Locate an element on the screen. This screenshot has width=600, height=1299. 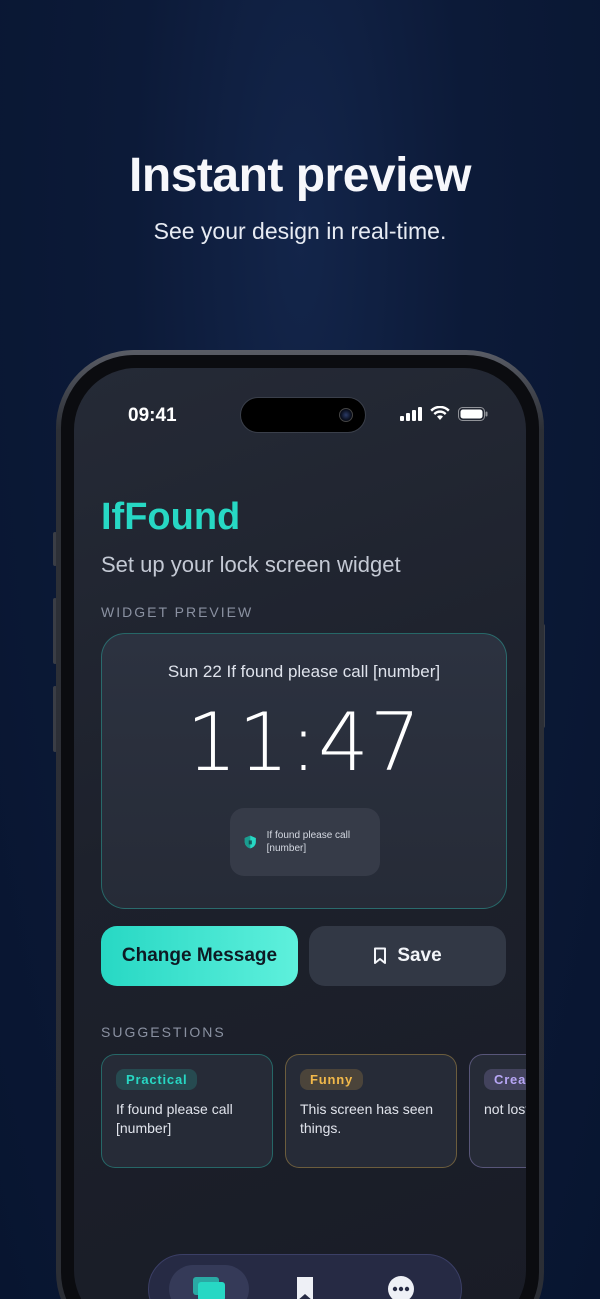
lockscreen-mini-widget: If found please call [number] is located at coordinates (305, 842).